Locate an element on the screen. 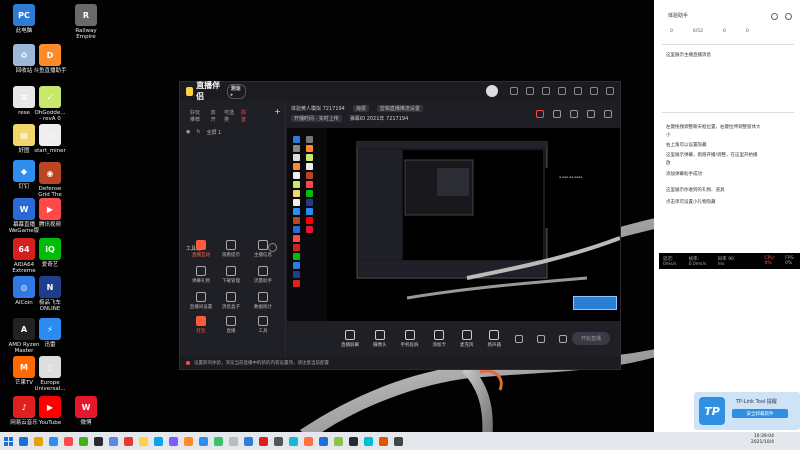  speed-test-badge: 测速 ▸ is located at coordinates (236, 91).